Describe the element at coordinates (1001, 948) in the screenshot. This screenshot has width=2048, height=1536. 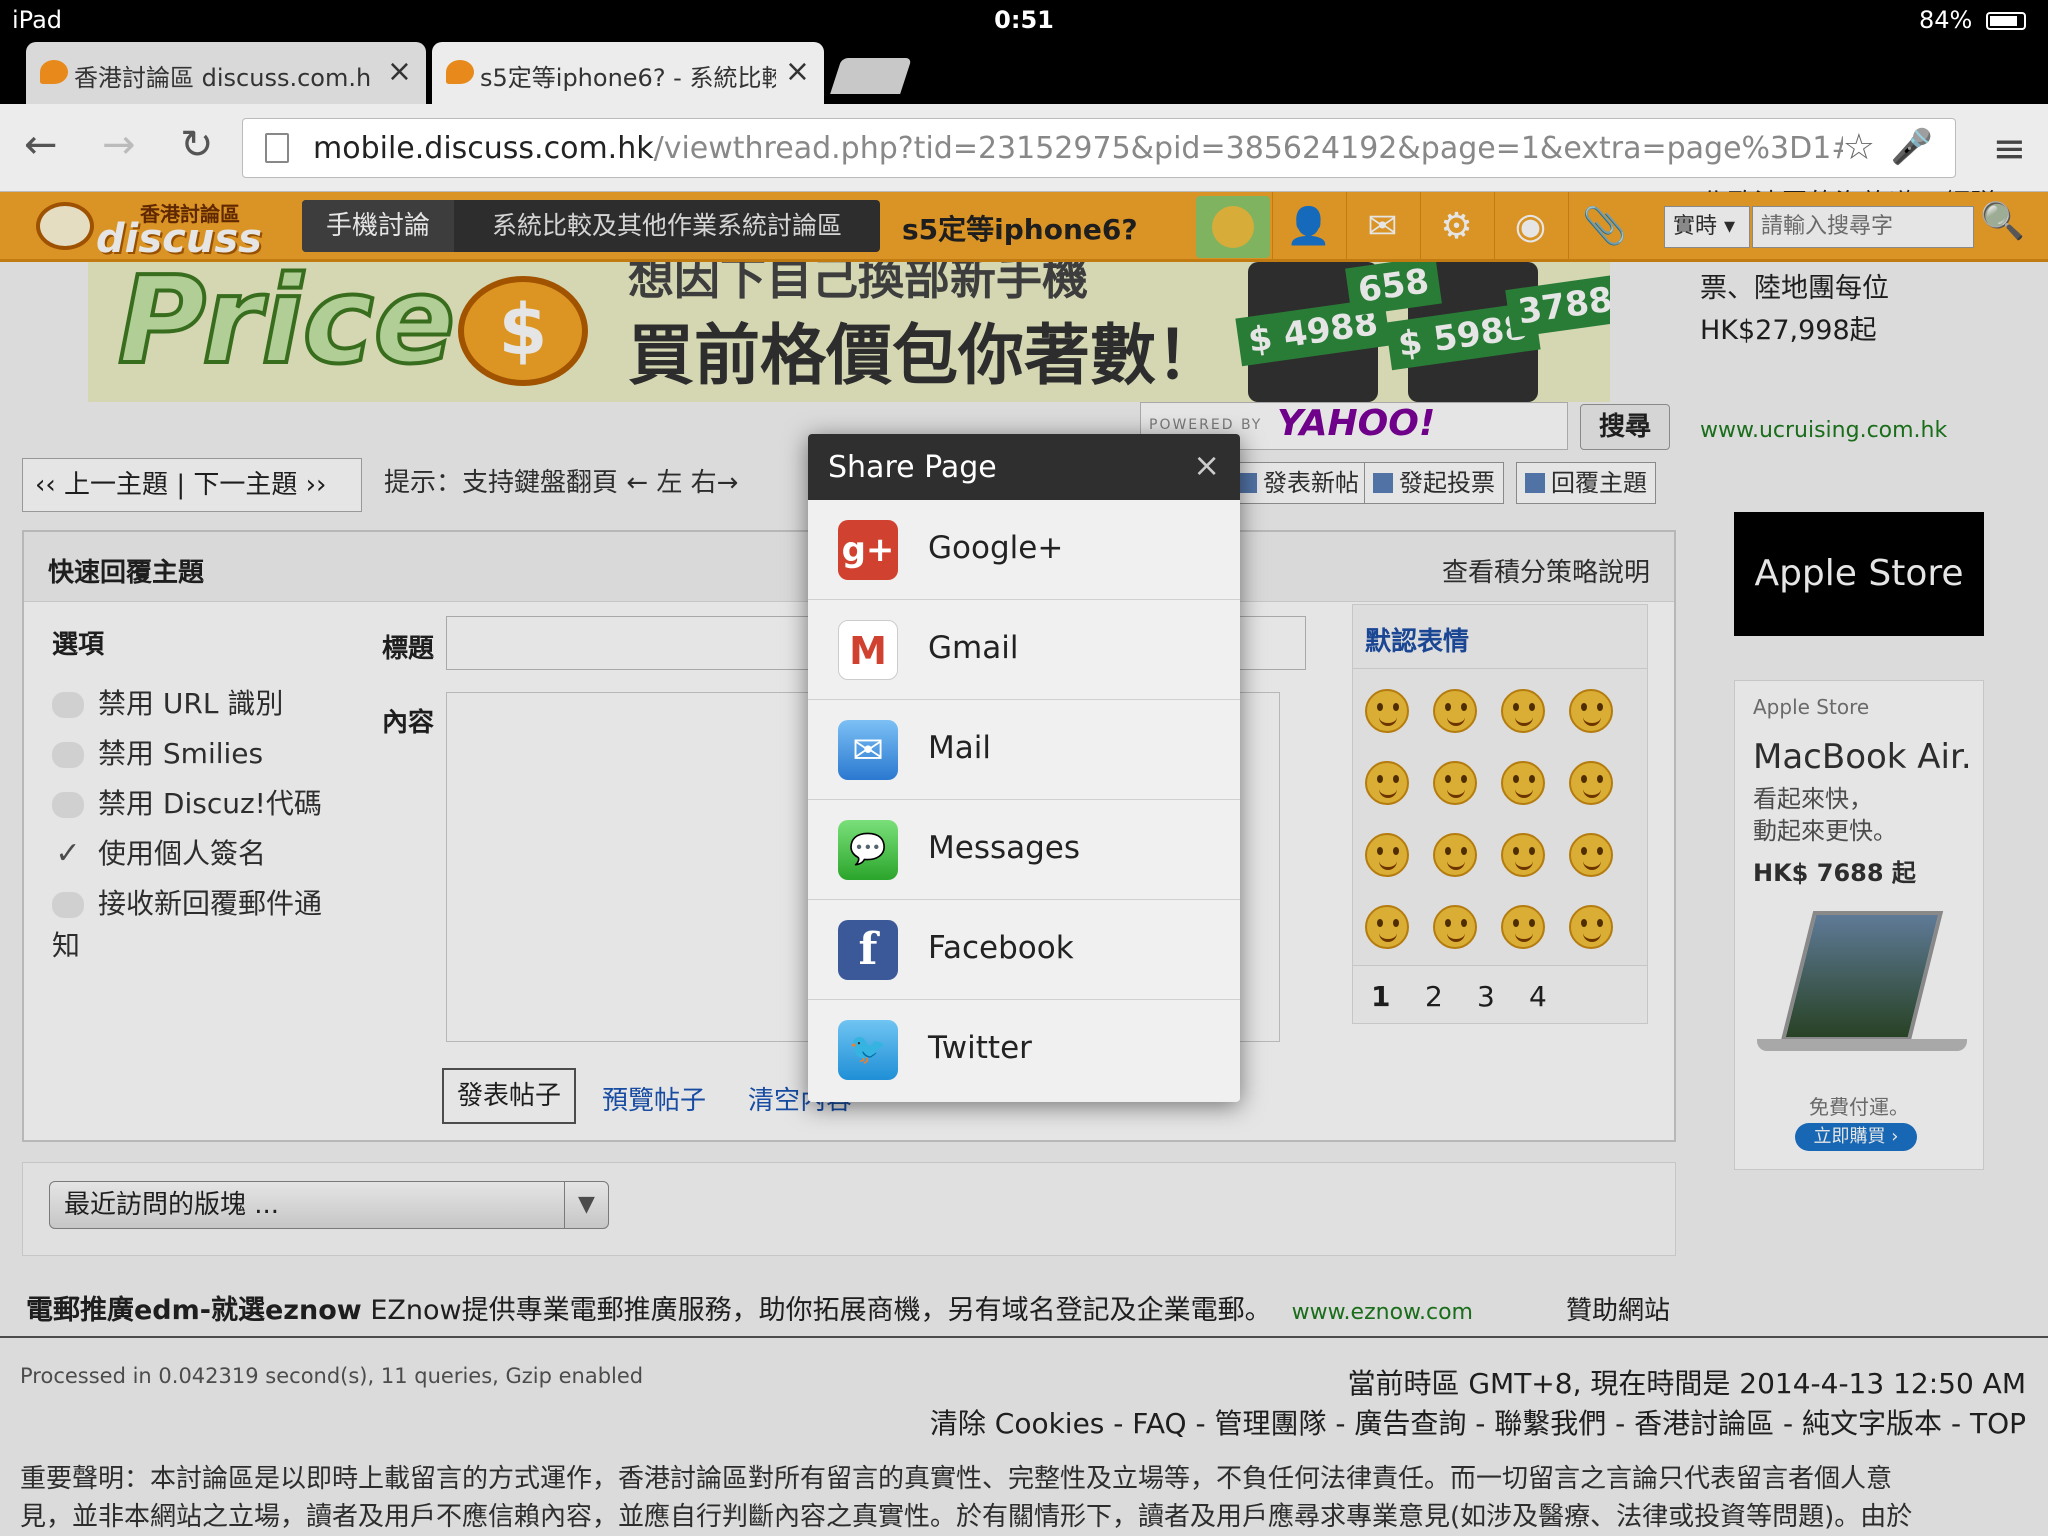
I see `share-item-label: Facebook` at that location.